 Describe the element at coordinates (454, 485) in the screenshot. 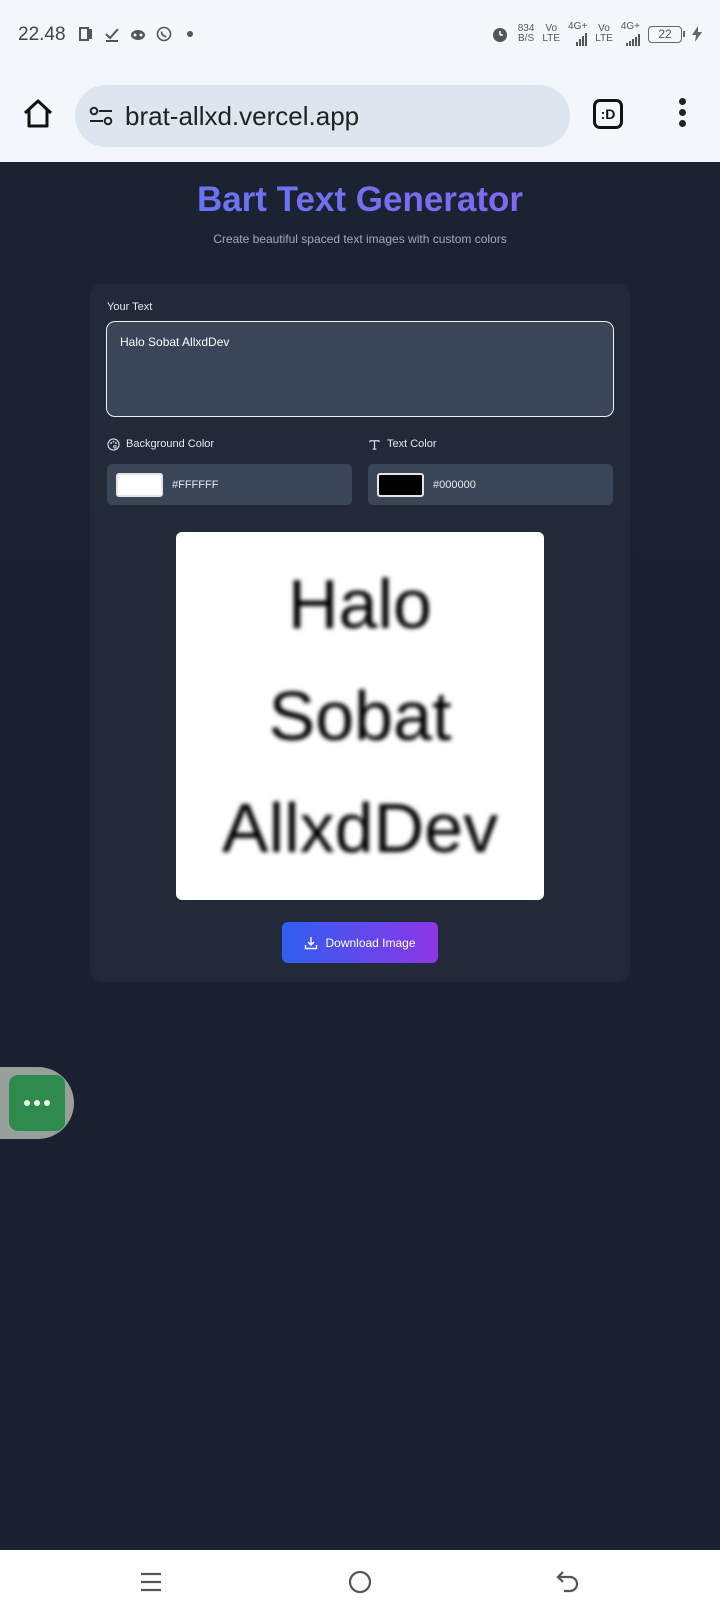

I see `text-color-value: #000000` at that location.